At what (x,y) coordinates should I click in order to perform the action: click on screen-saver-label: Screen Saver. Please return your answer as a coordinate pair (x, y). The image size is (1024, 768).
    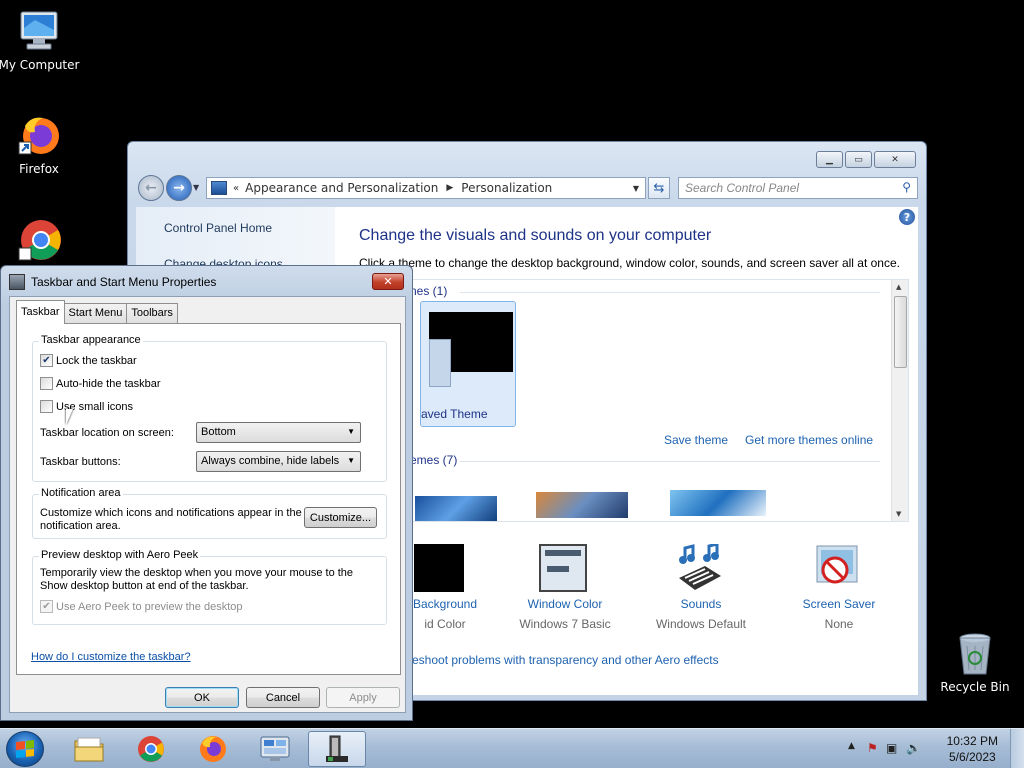
    Looking at the image, I should click on (839, 604).